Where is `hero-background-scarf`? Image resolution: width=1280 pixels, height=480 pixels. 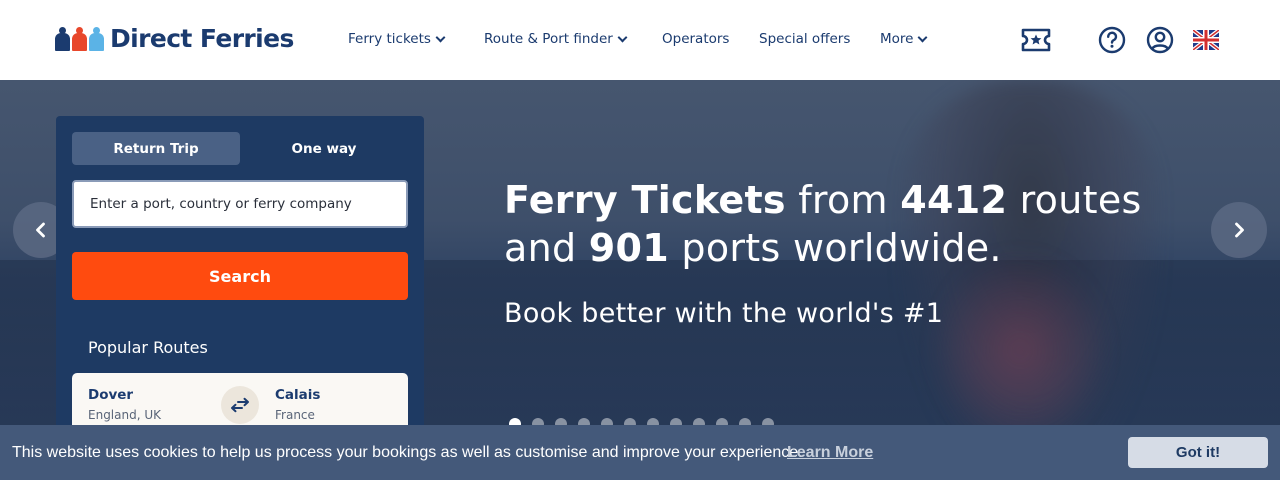
hero-background-scarf is located at coordinates (1020, 350).